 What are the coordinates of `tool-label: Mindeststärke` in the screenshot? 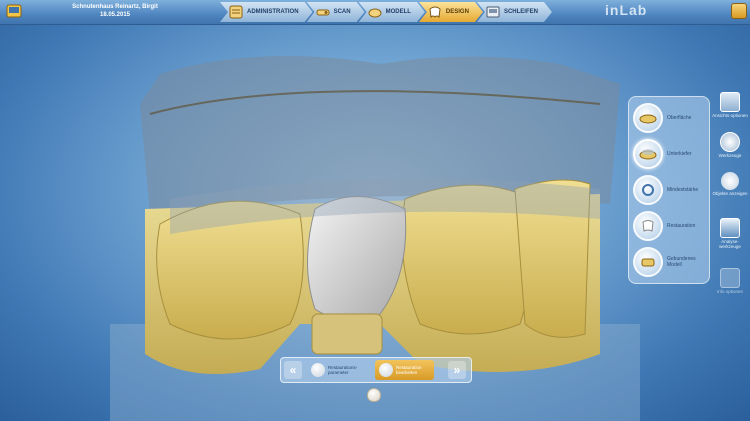 It's located at (683, 190).